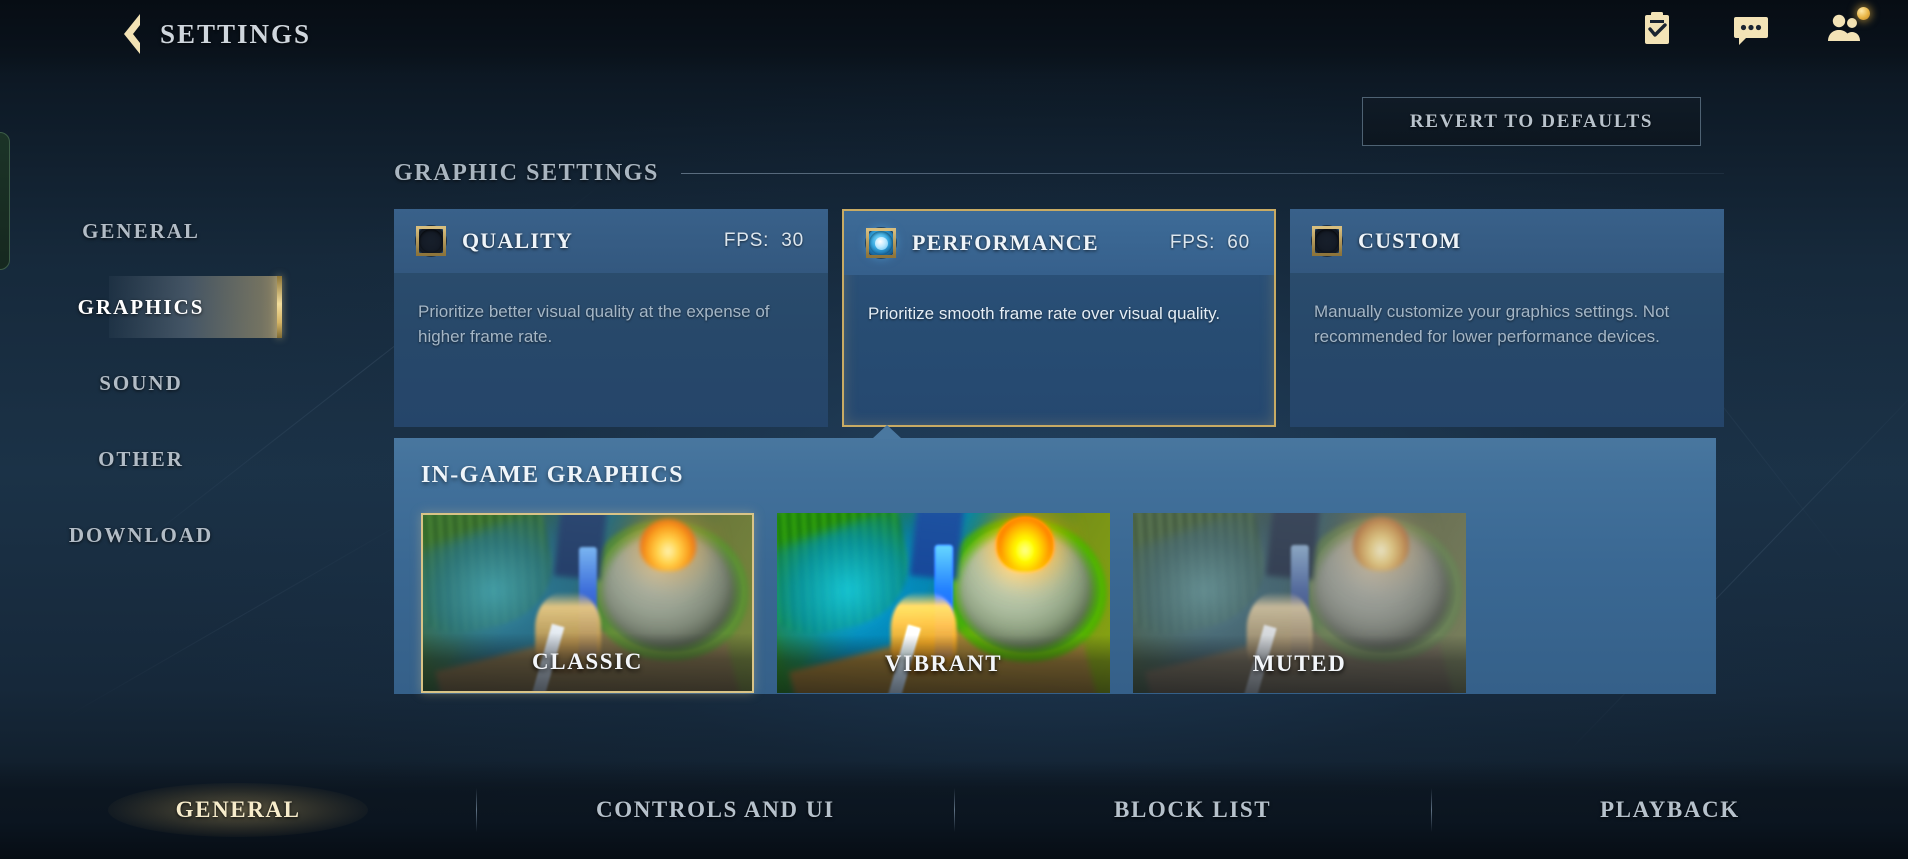 The height and width of the screenshot is (859, 1908). I want to click on tab-label: CONTROLS AND UI, so click(715, 809).